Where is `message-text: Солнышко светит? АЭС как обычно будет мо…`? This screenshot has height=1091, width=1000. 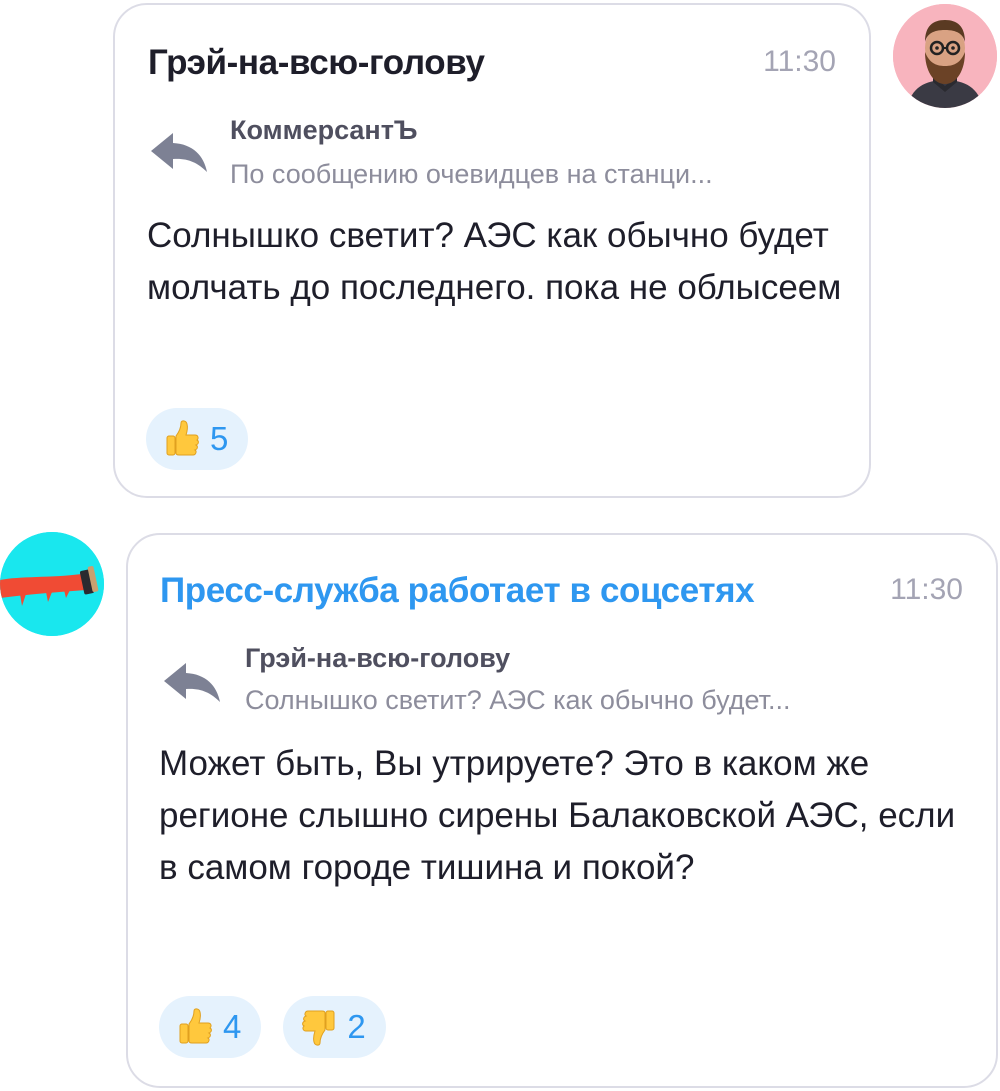
message-text: Солнышко светит? АЭС как обычно будет мо… is located at coordinates (494, 261).